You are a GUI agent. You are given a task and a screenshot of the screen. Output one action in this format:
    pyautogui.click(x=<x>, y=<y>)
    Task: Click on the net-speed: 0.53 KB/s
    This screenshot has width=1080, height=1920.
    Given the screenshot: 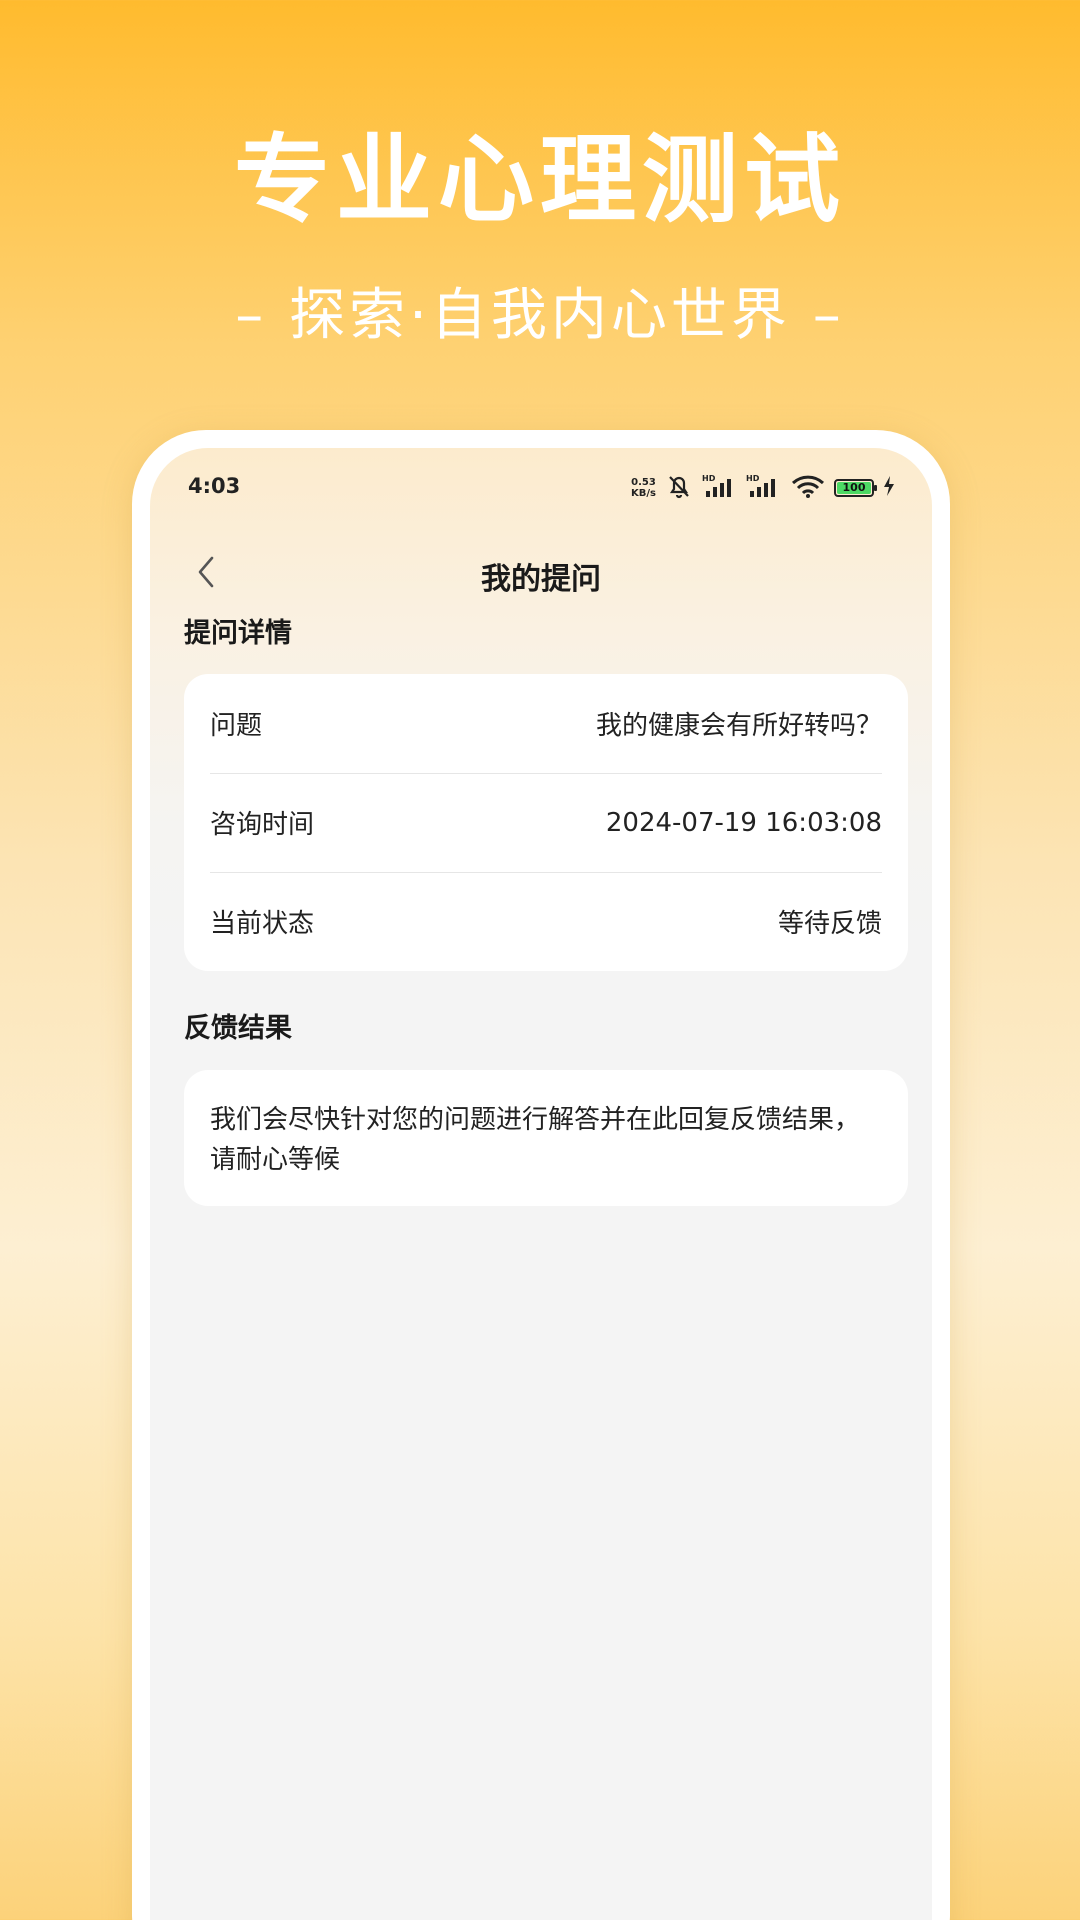 What is the action you would take?
    pyautogui.click(x=643, y=488)
    